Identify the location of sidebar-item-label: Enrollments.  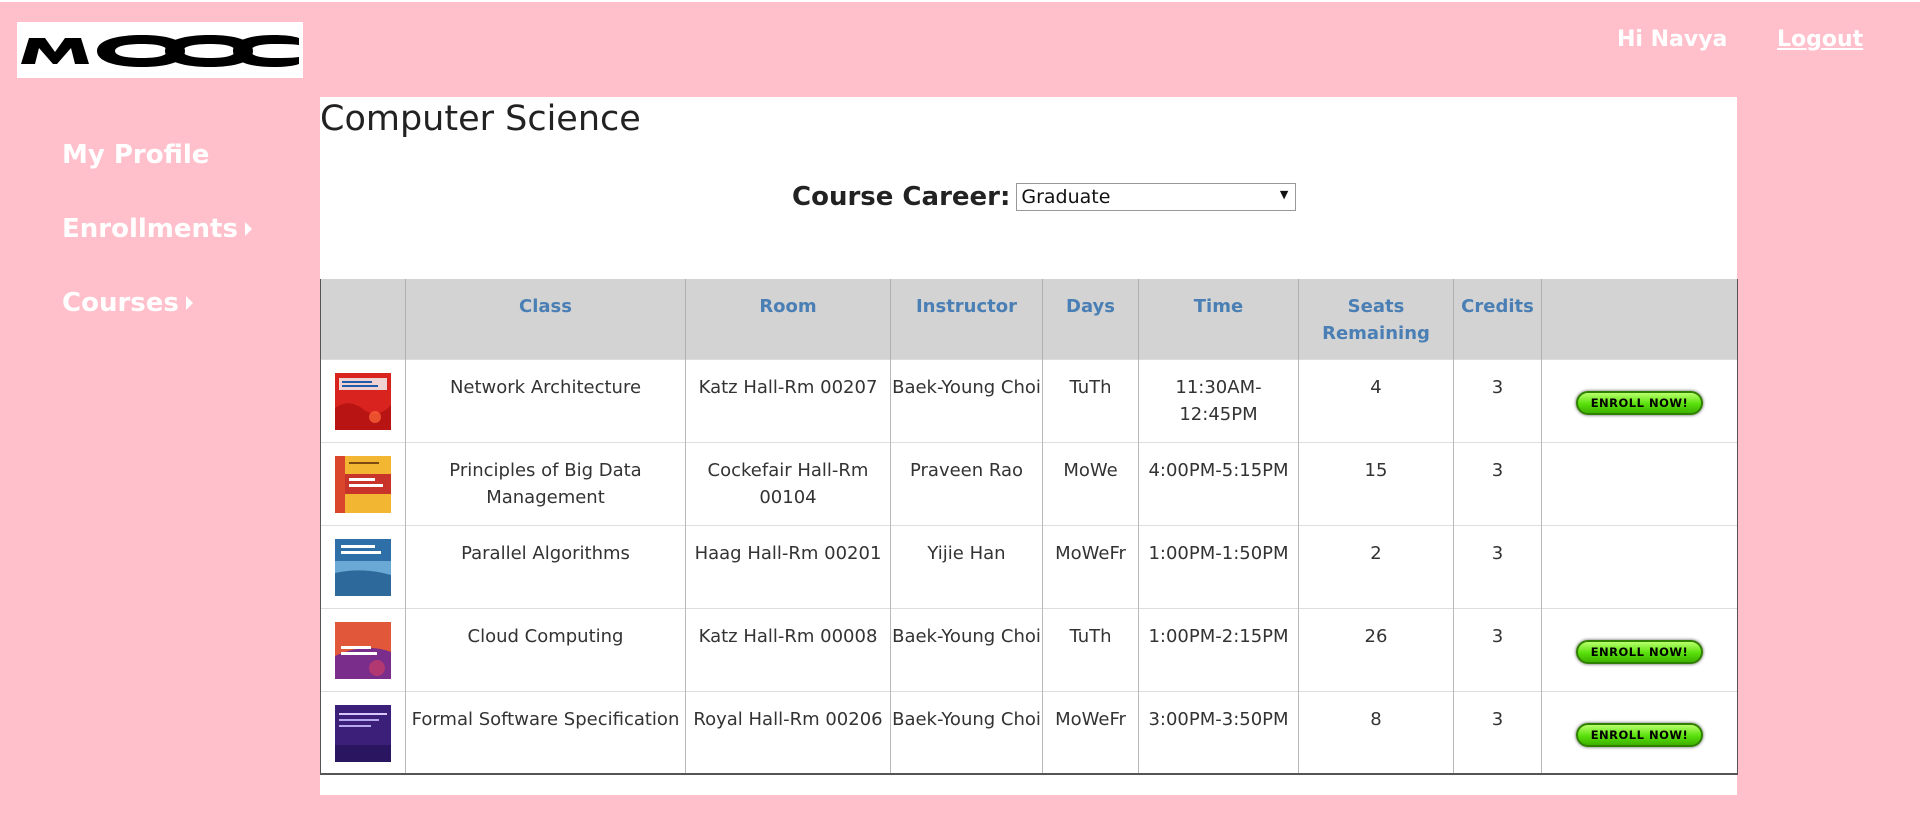
(150, 229).